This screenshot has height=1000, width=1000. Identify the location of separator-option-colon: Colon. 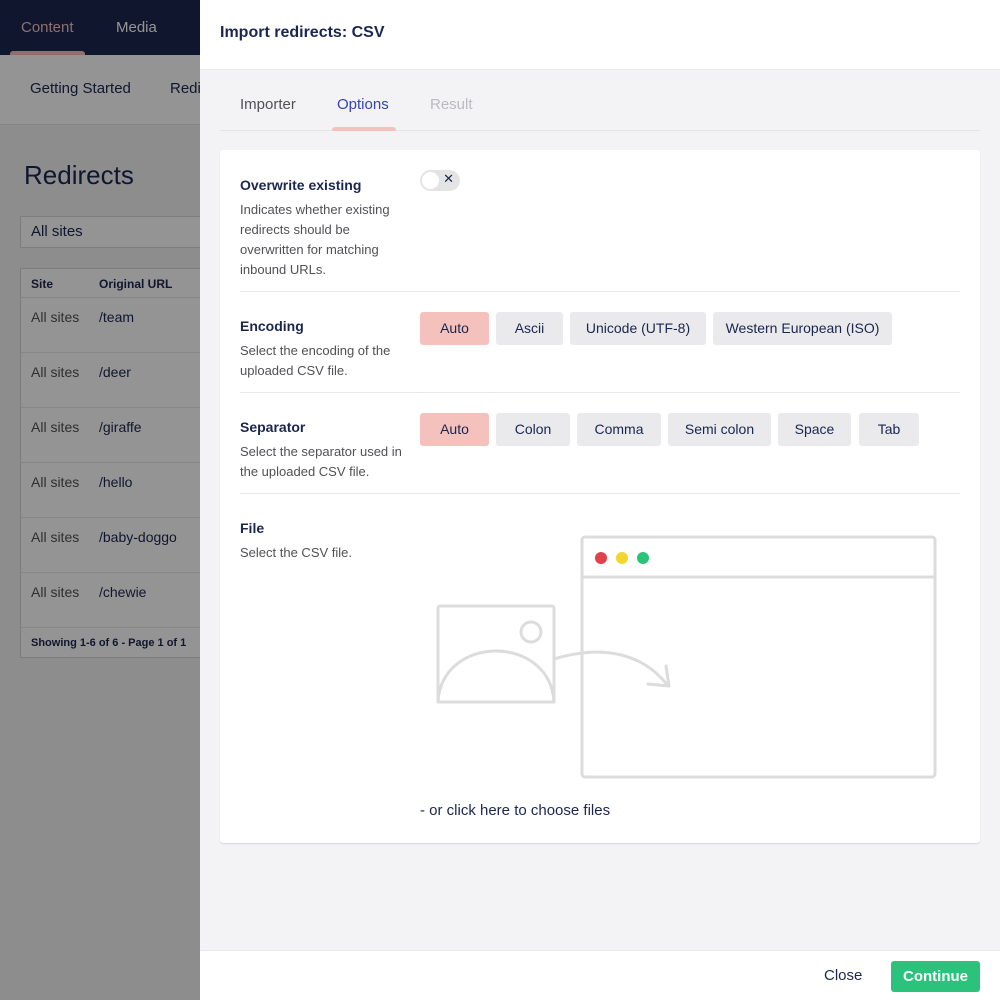
(533, 429).